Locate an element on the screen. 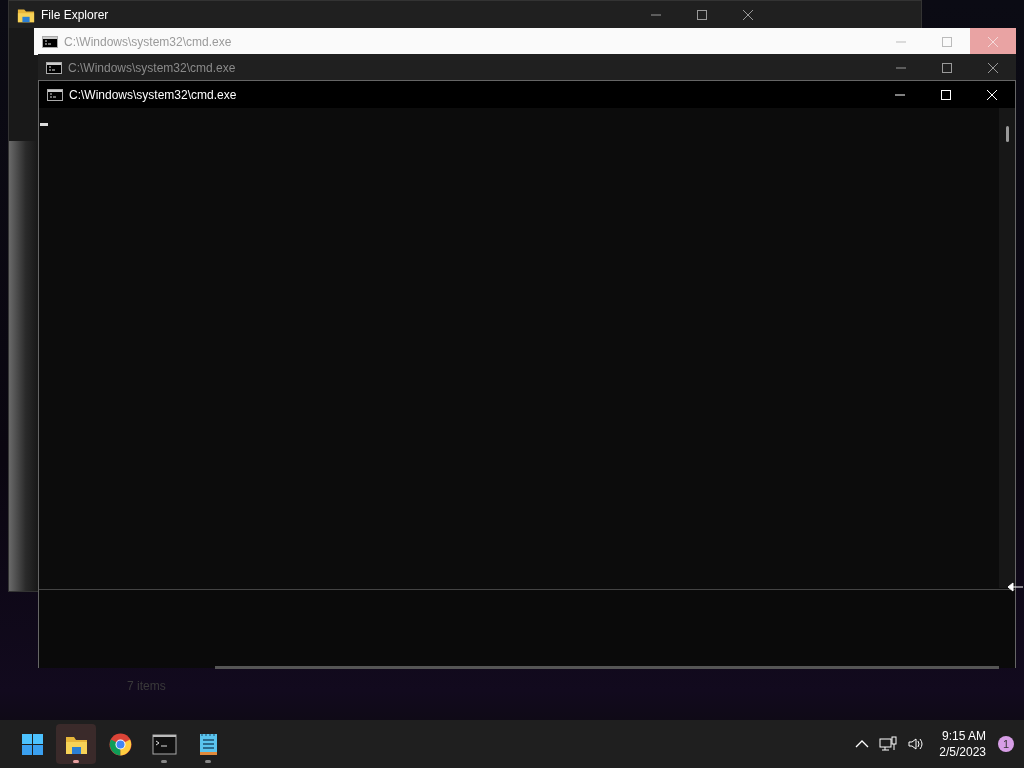 This screenshot has height=768, width=1024. horizontal-scrollbar is located at coordinates (607, 667).